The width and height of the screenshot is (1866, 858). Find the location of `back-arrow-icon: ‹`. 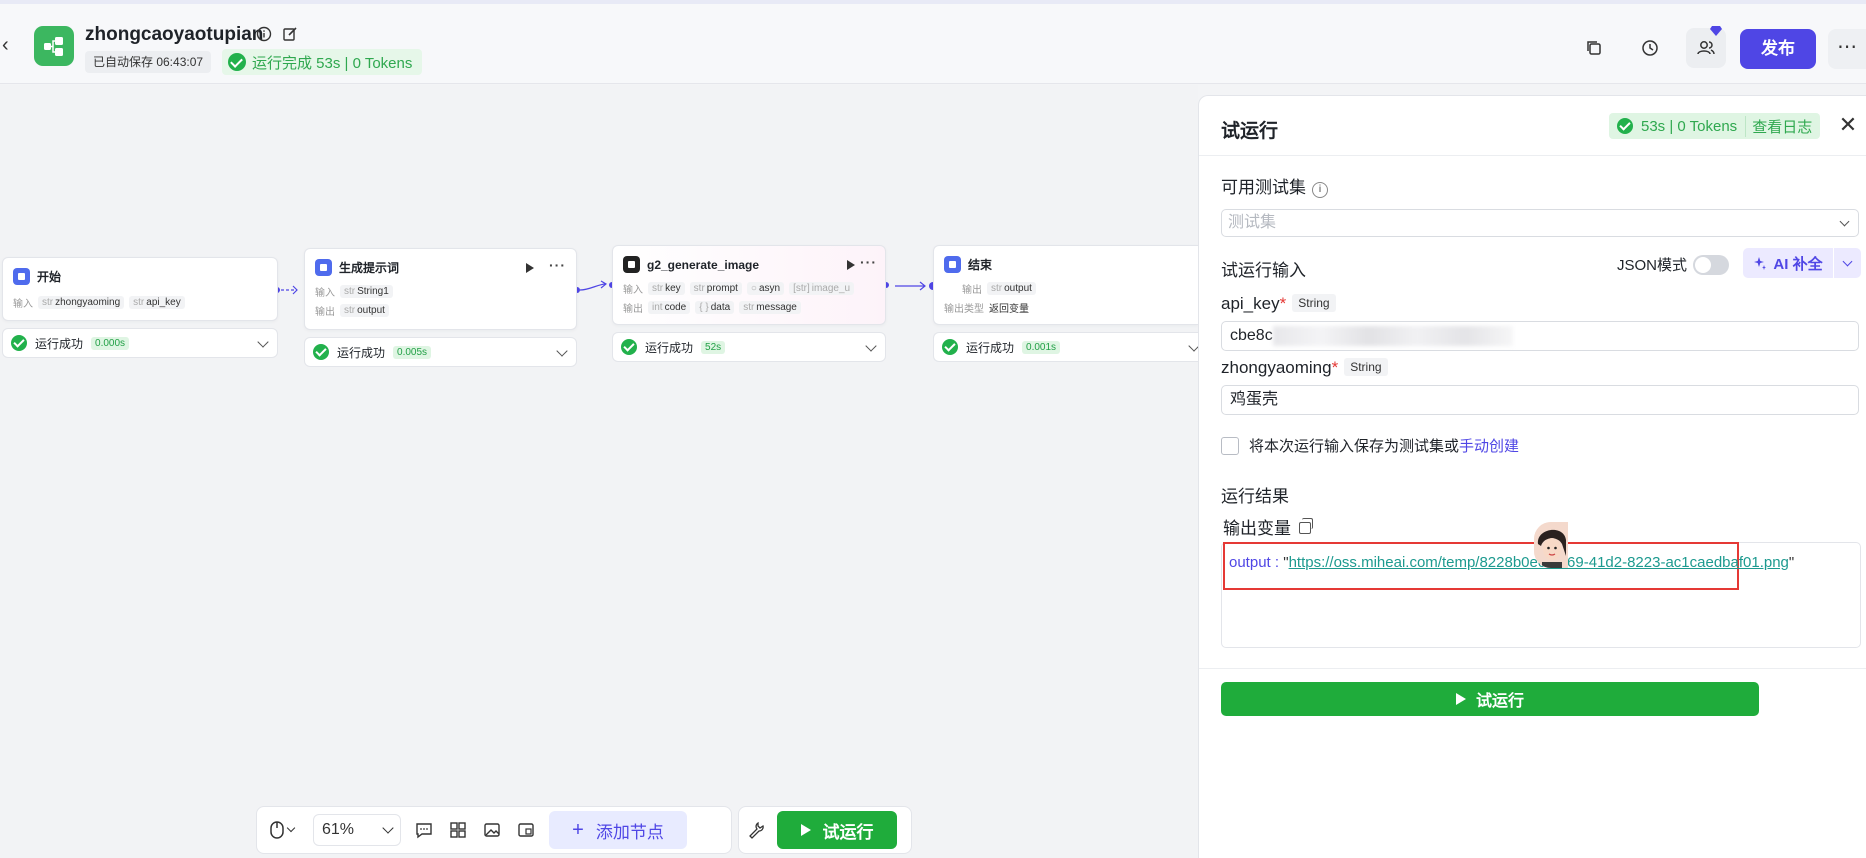

back-arrow-icon: ‹ is located at coordinates (10, 45).